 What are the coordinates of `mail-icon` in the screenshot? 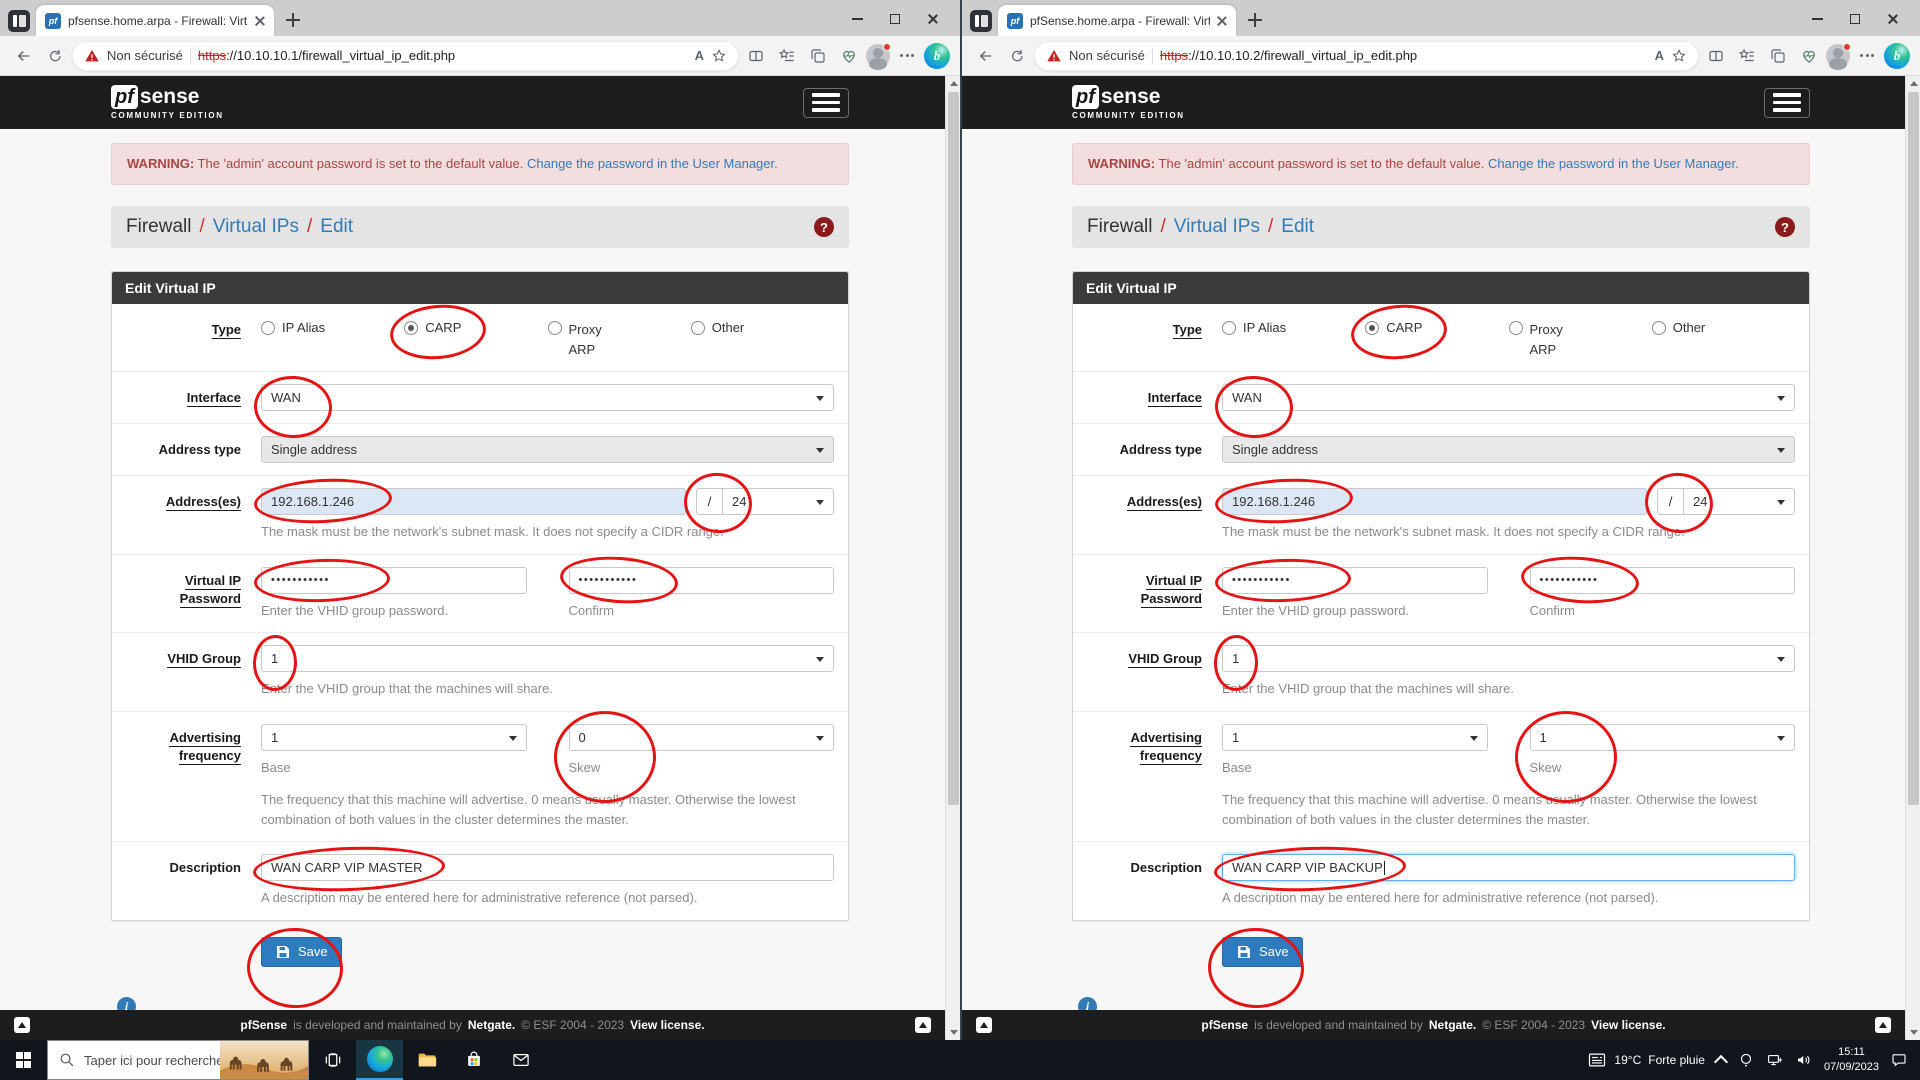 It's located at (520, 1060).